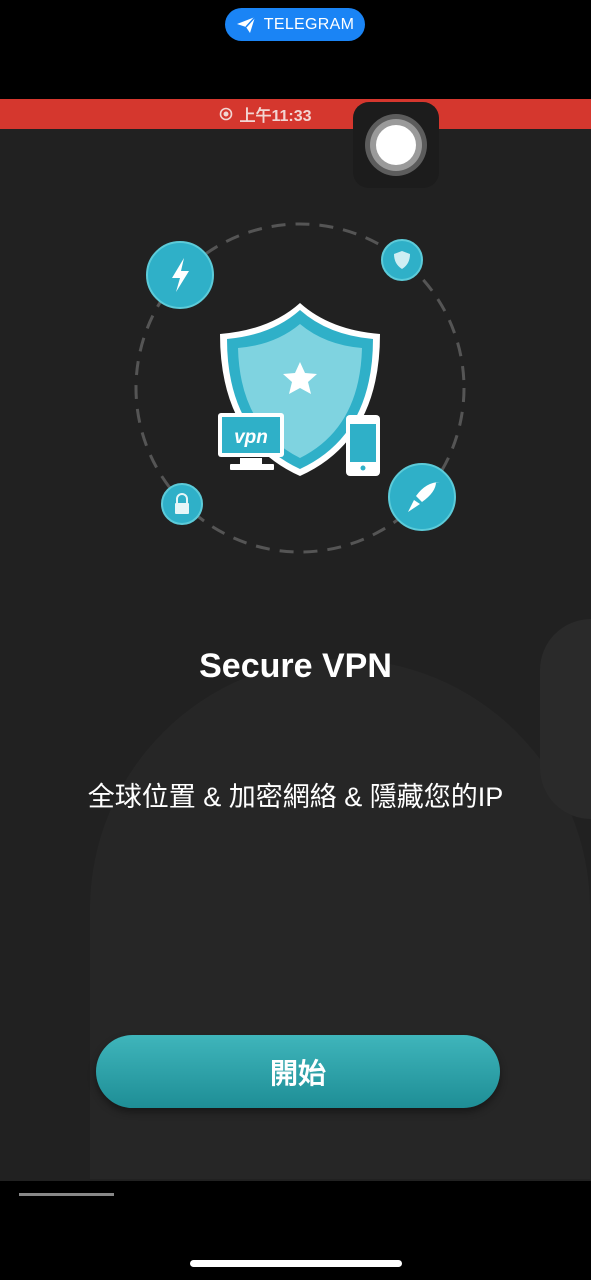 The width and height of the screenshot is (591, 1280). What do you see at coordinates (396, 145) in the screenshot?
I see `assistive-touch-button` at bounding box center [396, 145].